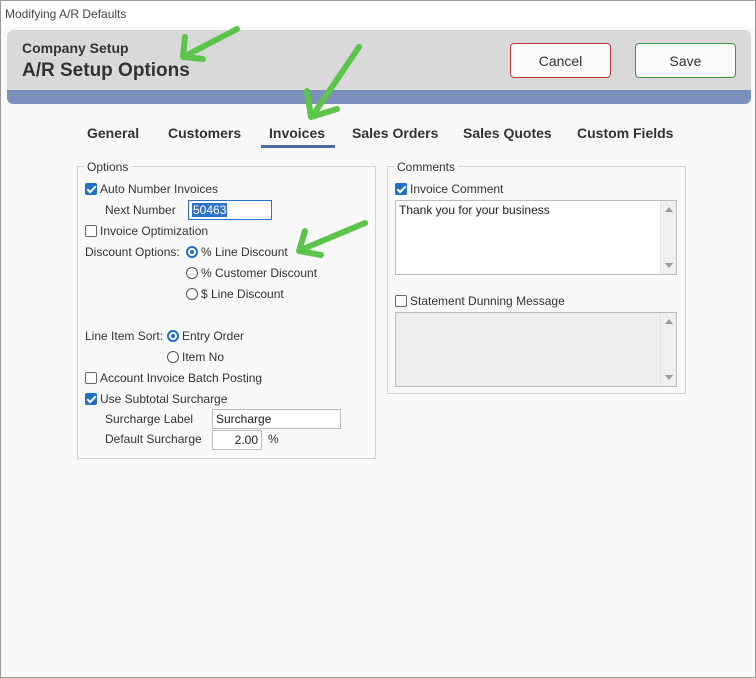 This screenshot has height=678, width=756. Describe the element at coordinates (536, 237) in the screenshot. I see `invoice-comment-textarea: Thank you for your business` at that location.